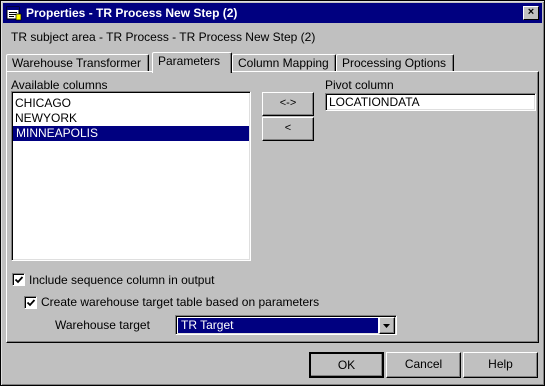 The width and height of the screenshot is (545, 386). What do you see at coordinates (131, 133) in the screenshot?
I see `list-item-selected: MINNEAPOLIS` at bounding box center [131, 133].